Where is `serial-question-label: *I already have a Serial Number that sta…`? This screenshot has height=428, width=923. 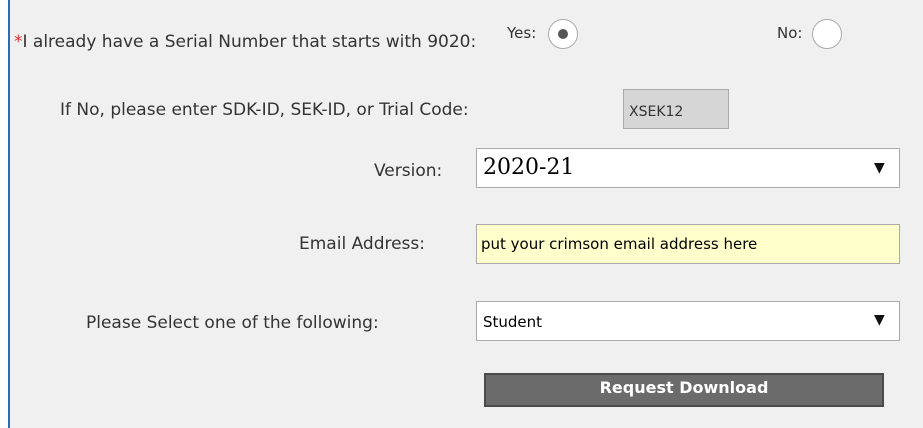 serial-question-label: *I already have a Serial Number that sta… is located at coordinates (245, 42).